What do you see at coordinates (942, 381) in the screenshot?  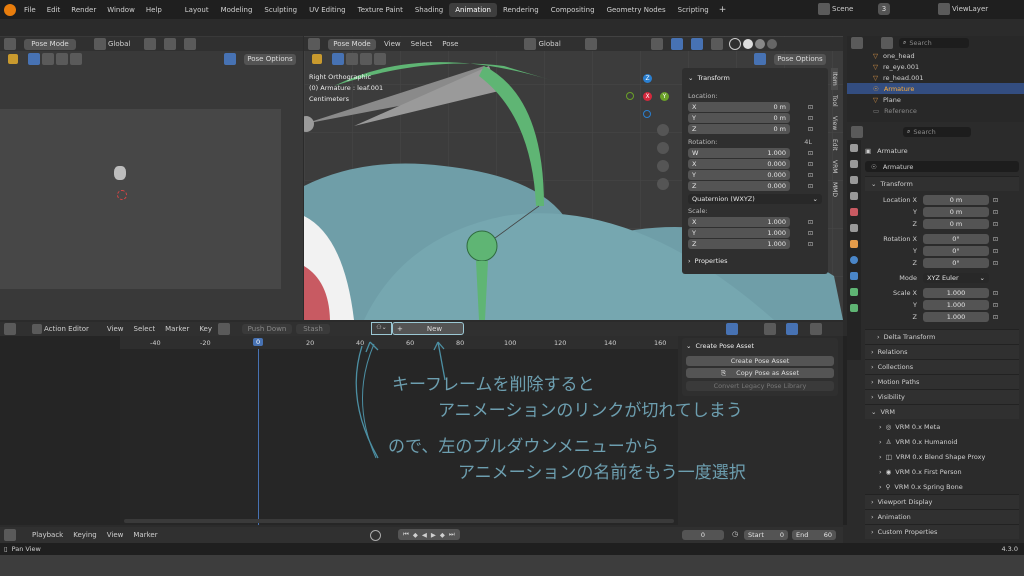 I see `motion-paths-header: › Motion Paths` at bounding box center [942, 381].